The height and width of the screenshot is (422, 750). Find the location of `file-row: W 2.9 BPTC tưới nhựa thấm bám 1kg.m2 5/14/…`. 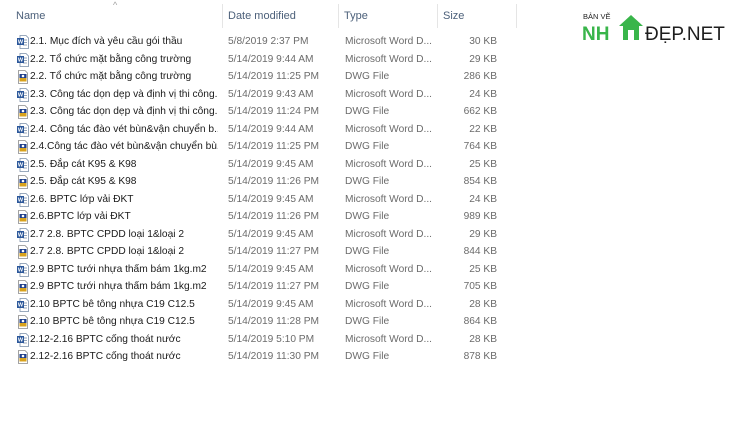

file-row: W 2.9 BPTC tưới nhựa thấm bám 1kg.m2 5/14/… is located at coordinates (265, 270).